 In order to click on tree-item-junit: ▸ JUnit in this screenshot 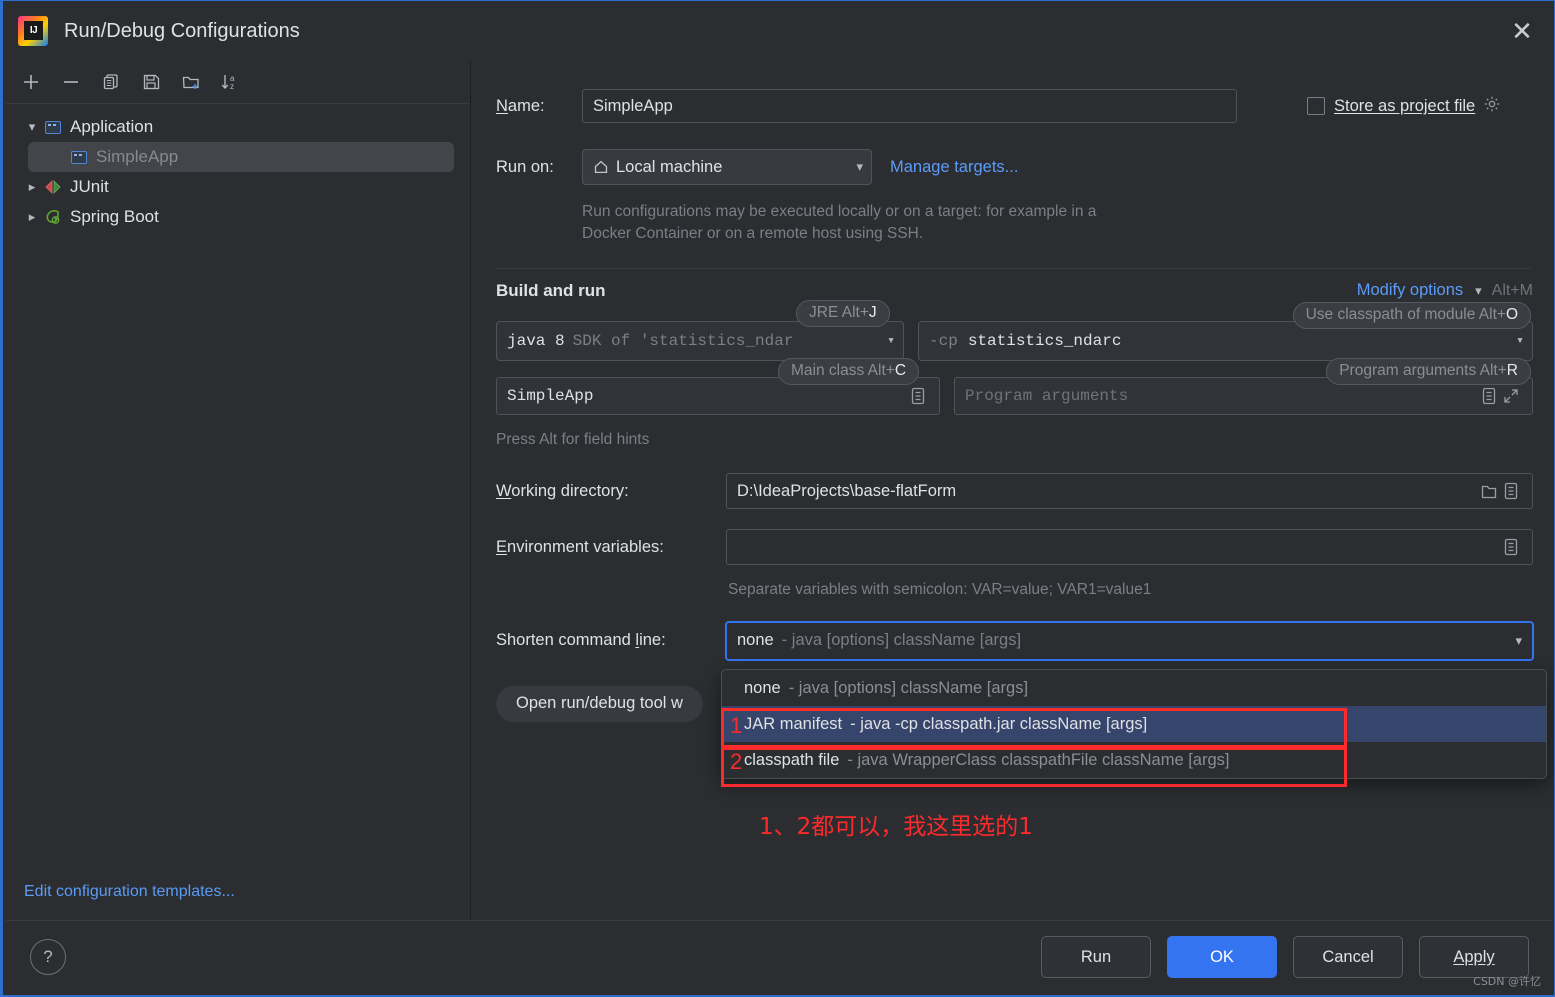, I will do `click(238, 187)`.